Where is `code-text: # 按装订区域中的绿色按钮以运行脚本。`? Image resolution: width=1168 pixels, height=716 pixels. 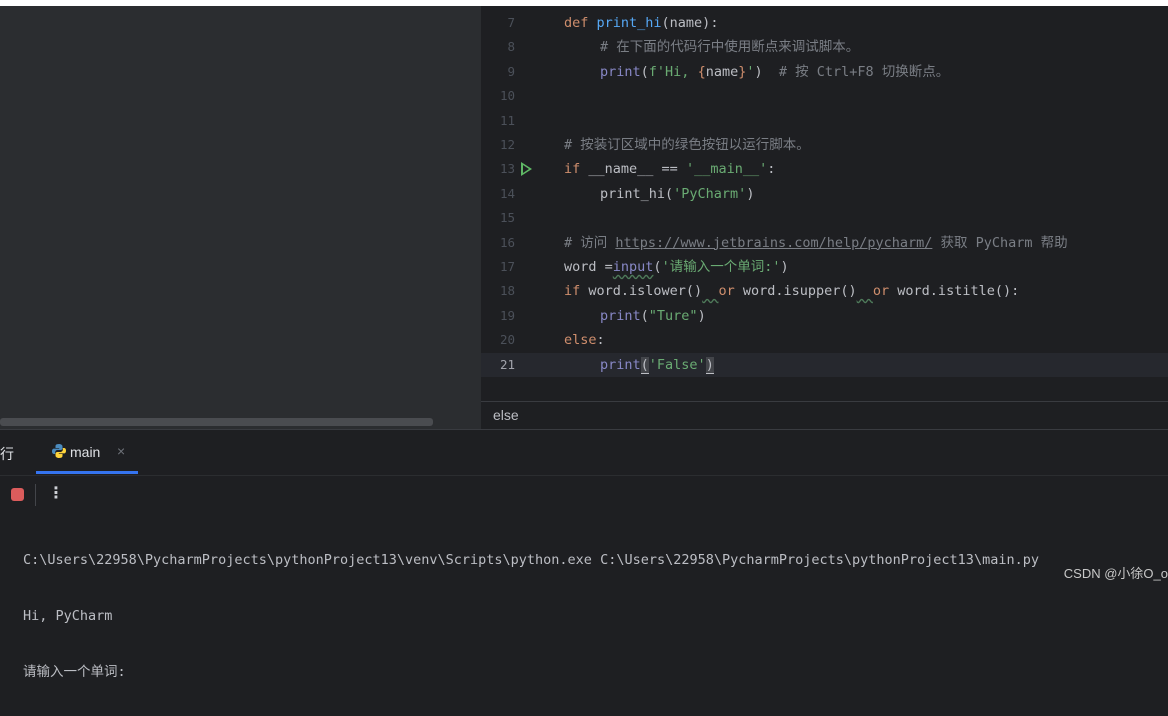 code-text: # 按装订区域中的绿色按钮以运行脚本。 is located at coordinates (687, 145).